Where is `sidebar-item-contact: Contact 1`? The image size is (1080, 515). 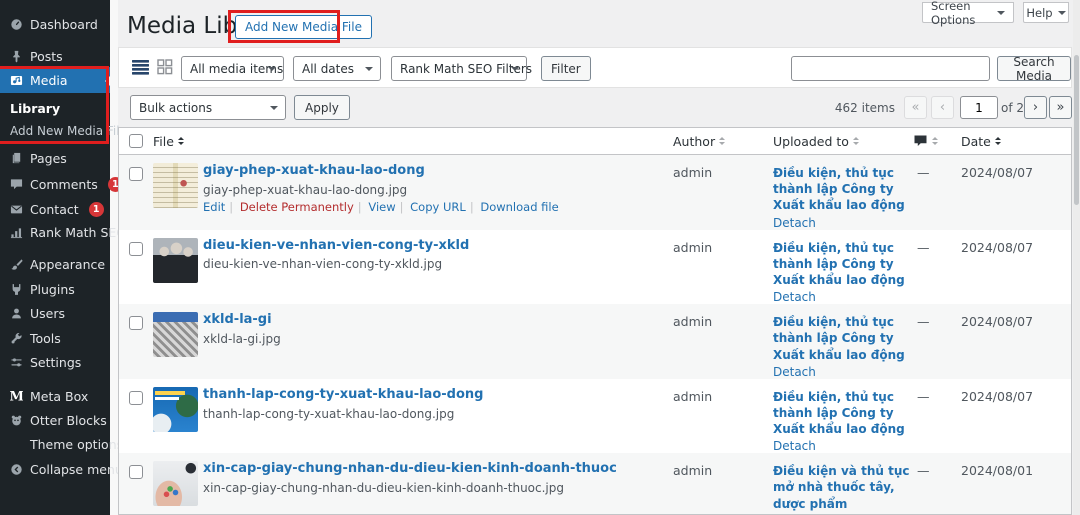 sidebar-item-contact: Contact 1 is located at coordinates (55, 209).